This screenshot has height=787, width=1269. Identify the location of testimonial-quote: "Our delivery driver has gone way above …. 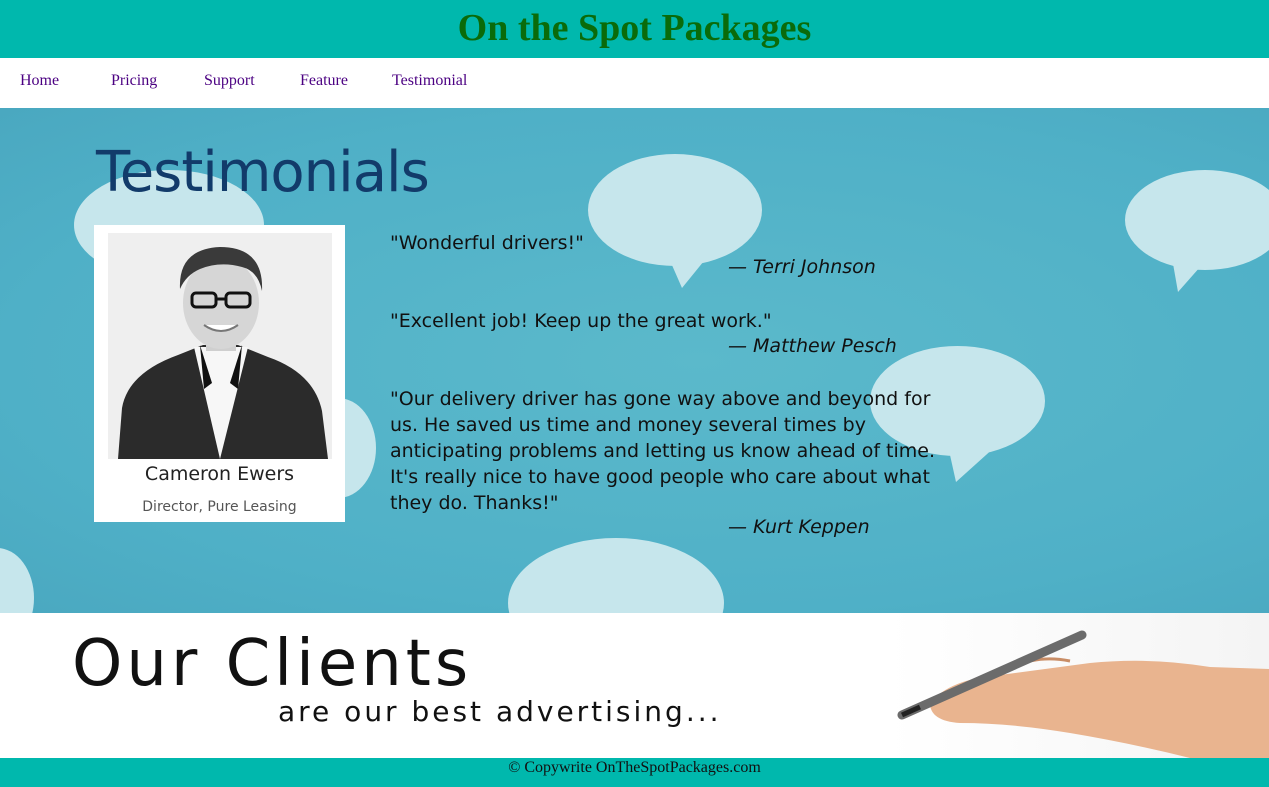
(663, 451).